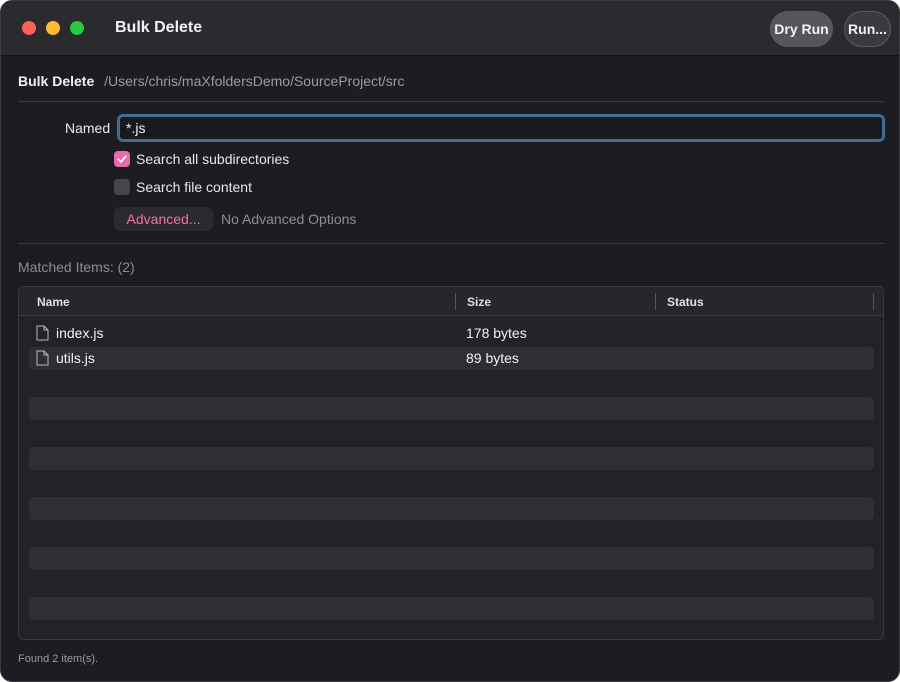 This screenshot has width=900, height=682. I want to click on search-subdirectories-option: Search all subdirectories, so click(201, 159).